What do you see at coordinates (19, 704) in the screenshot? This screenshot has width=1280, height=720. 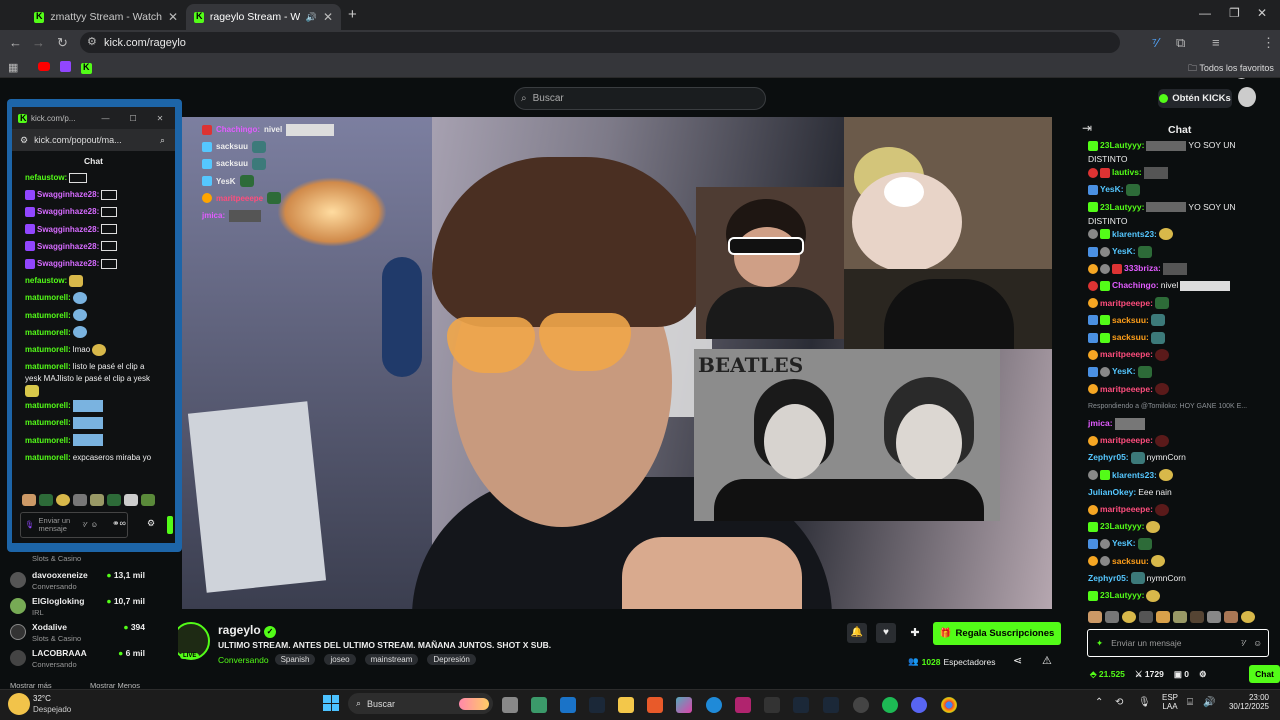 I see `weather-icon` at bounding box center [19, 704].